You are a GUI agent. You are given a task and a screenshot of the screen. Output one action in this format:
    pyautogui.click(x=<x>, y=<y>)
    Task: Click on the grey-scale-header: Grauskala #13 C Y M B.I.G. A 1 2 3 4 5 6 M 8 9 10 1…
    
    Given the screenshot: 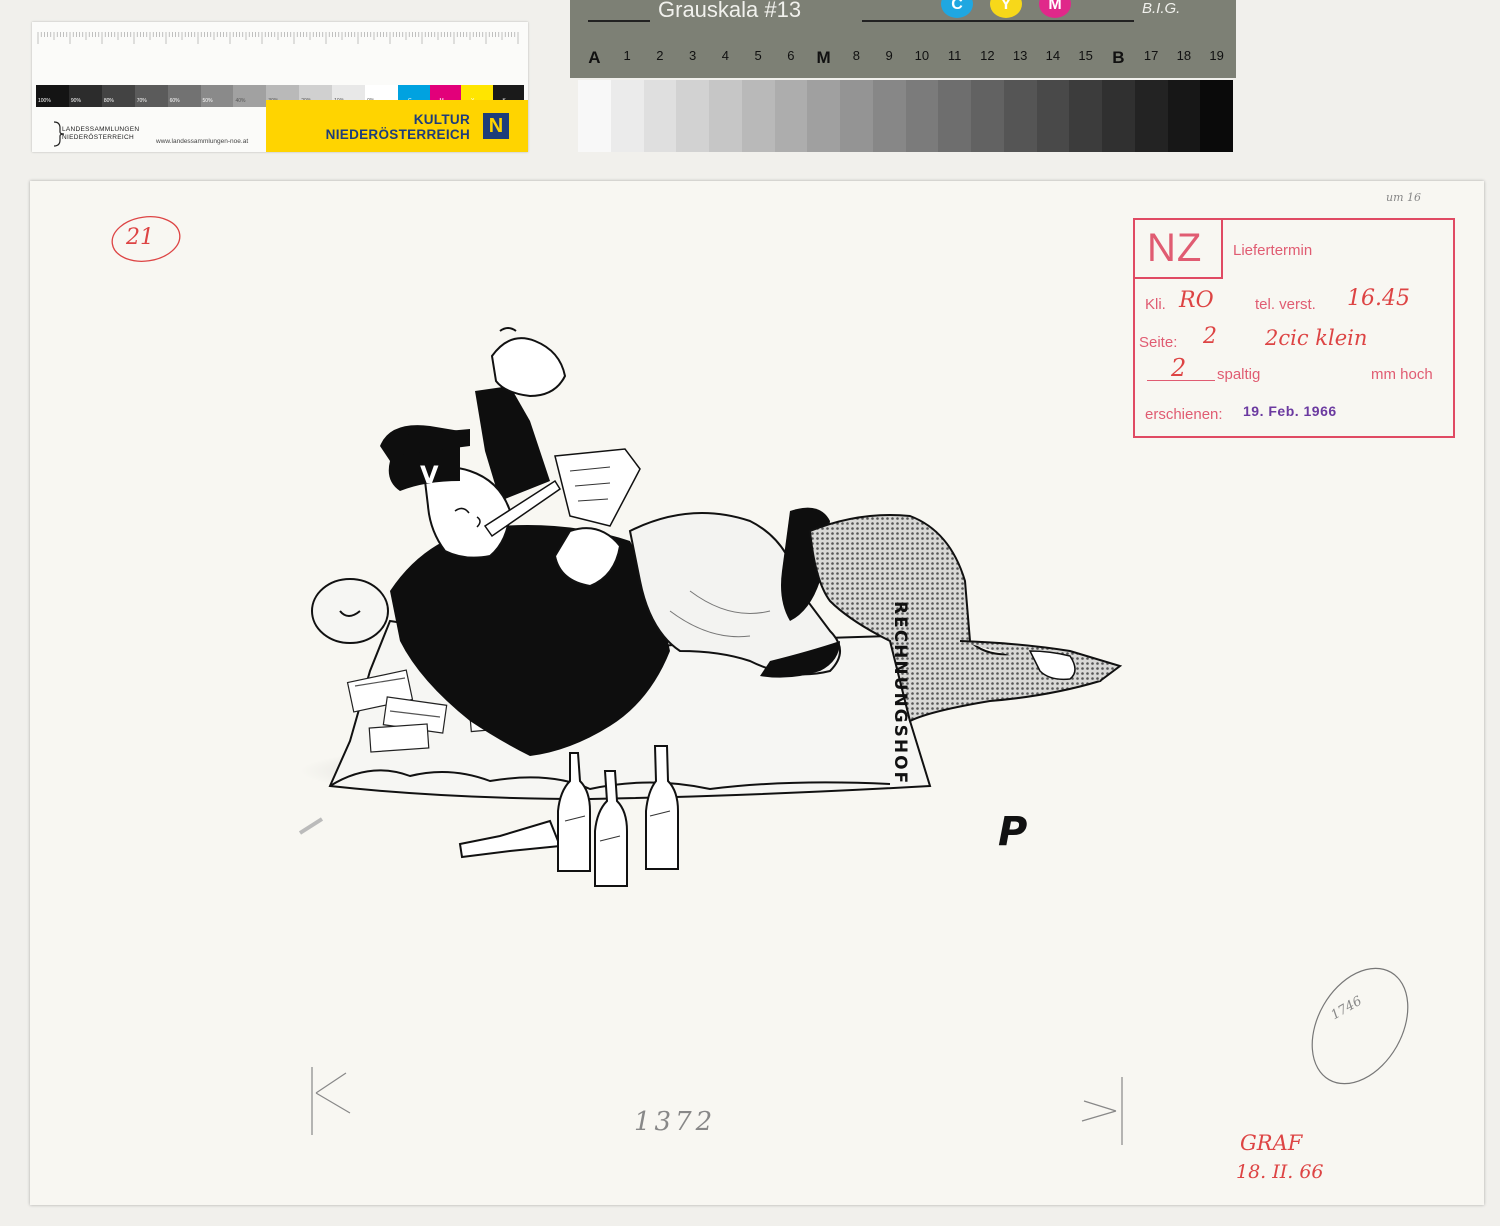 What is the action you would take?
    pyautogui.click(x=903, y=39)
    